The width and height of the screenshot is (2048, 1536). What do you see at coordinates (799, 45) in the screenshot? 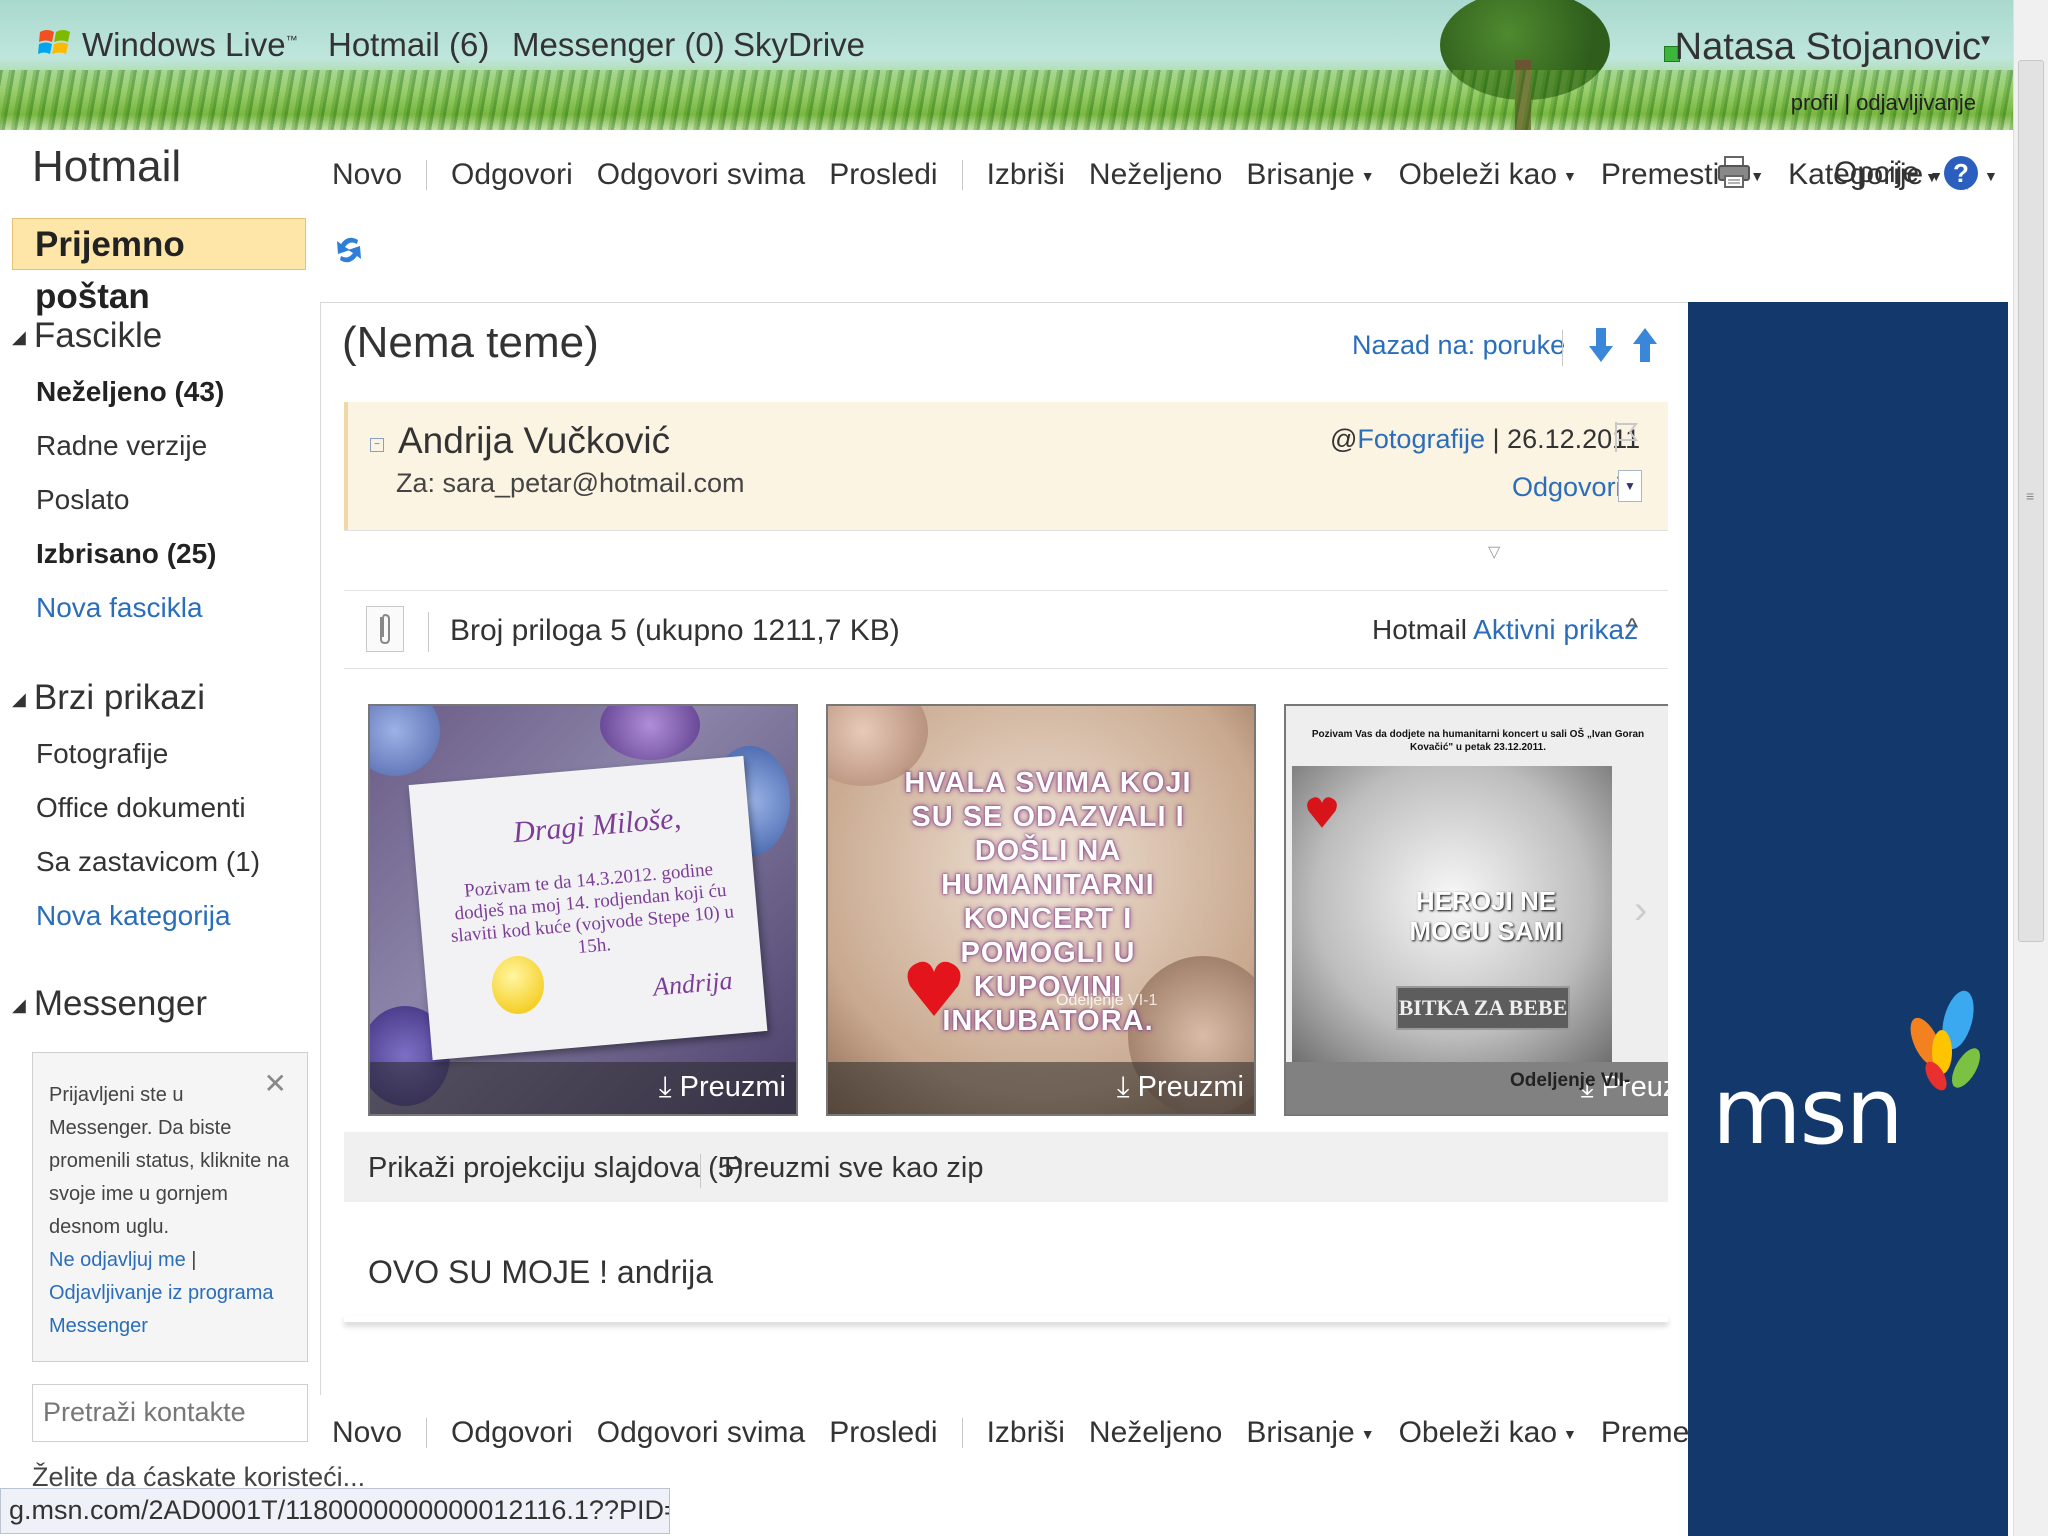
I see `nav-skydrive: SkyDrive` at bounding box center [799, 45].